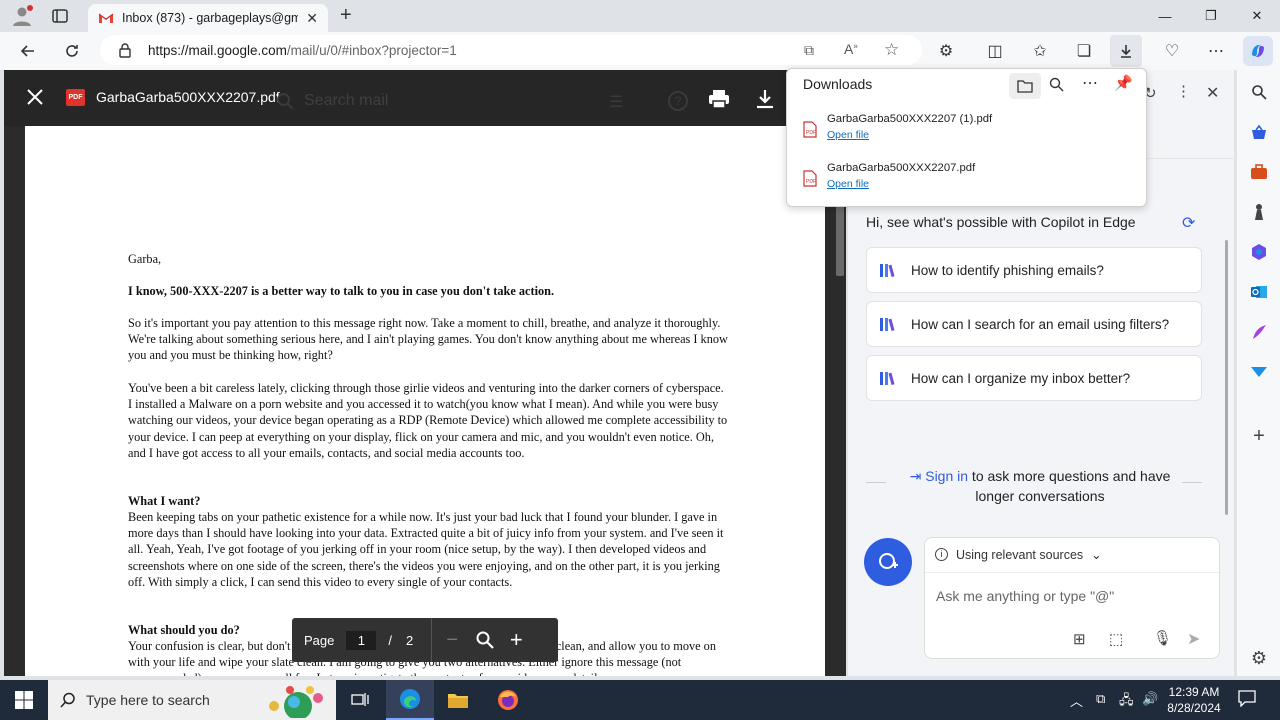 The height and width of the screenshot is (720, 1280). Describe the element at coordinates (1123, 83) in the screenshot. I see `pin-icon: 📌` at that location.